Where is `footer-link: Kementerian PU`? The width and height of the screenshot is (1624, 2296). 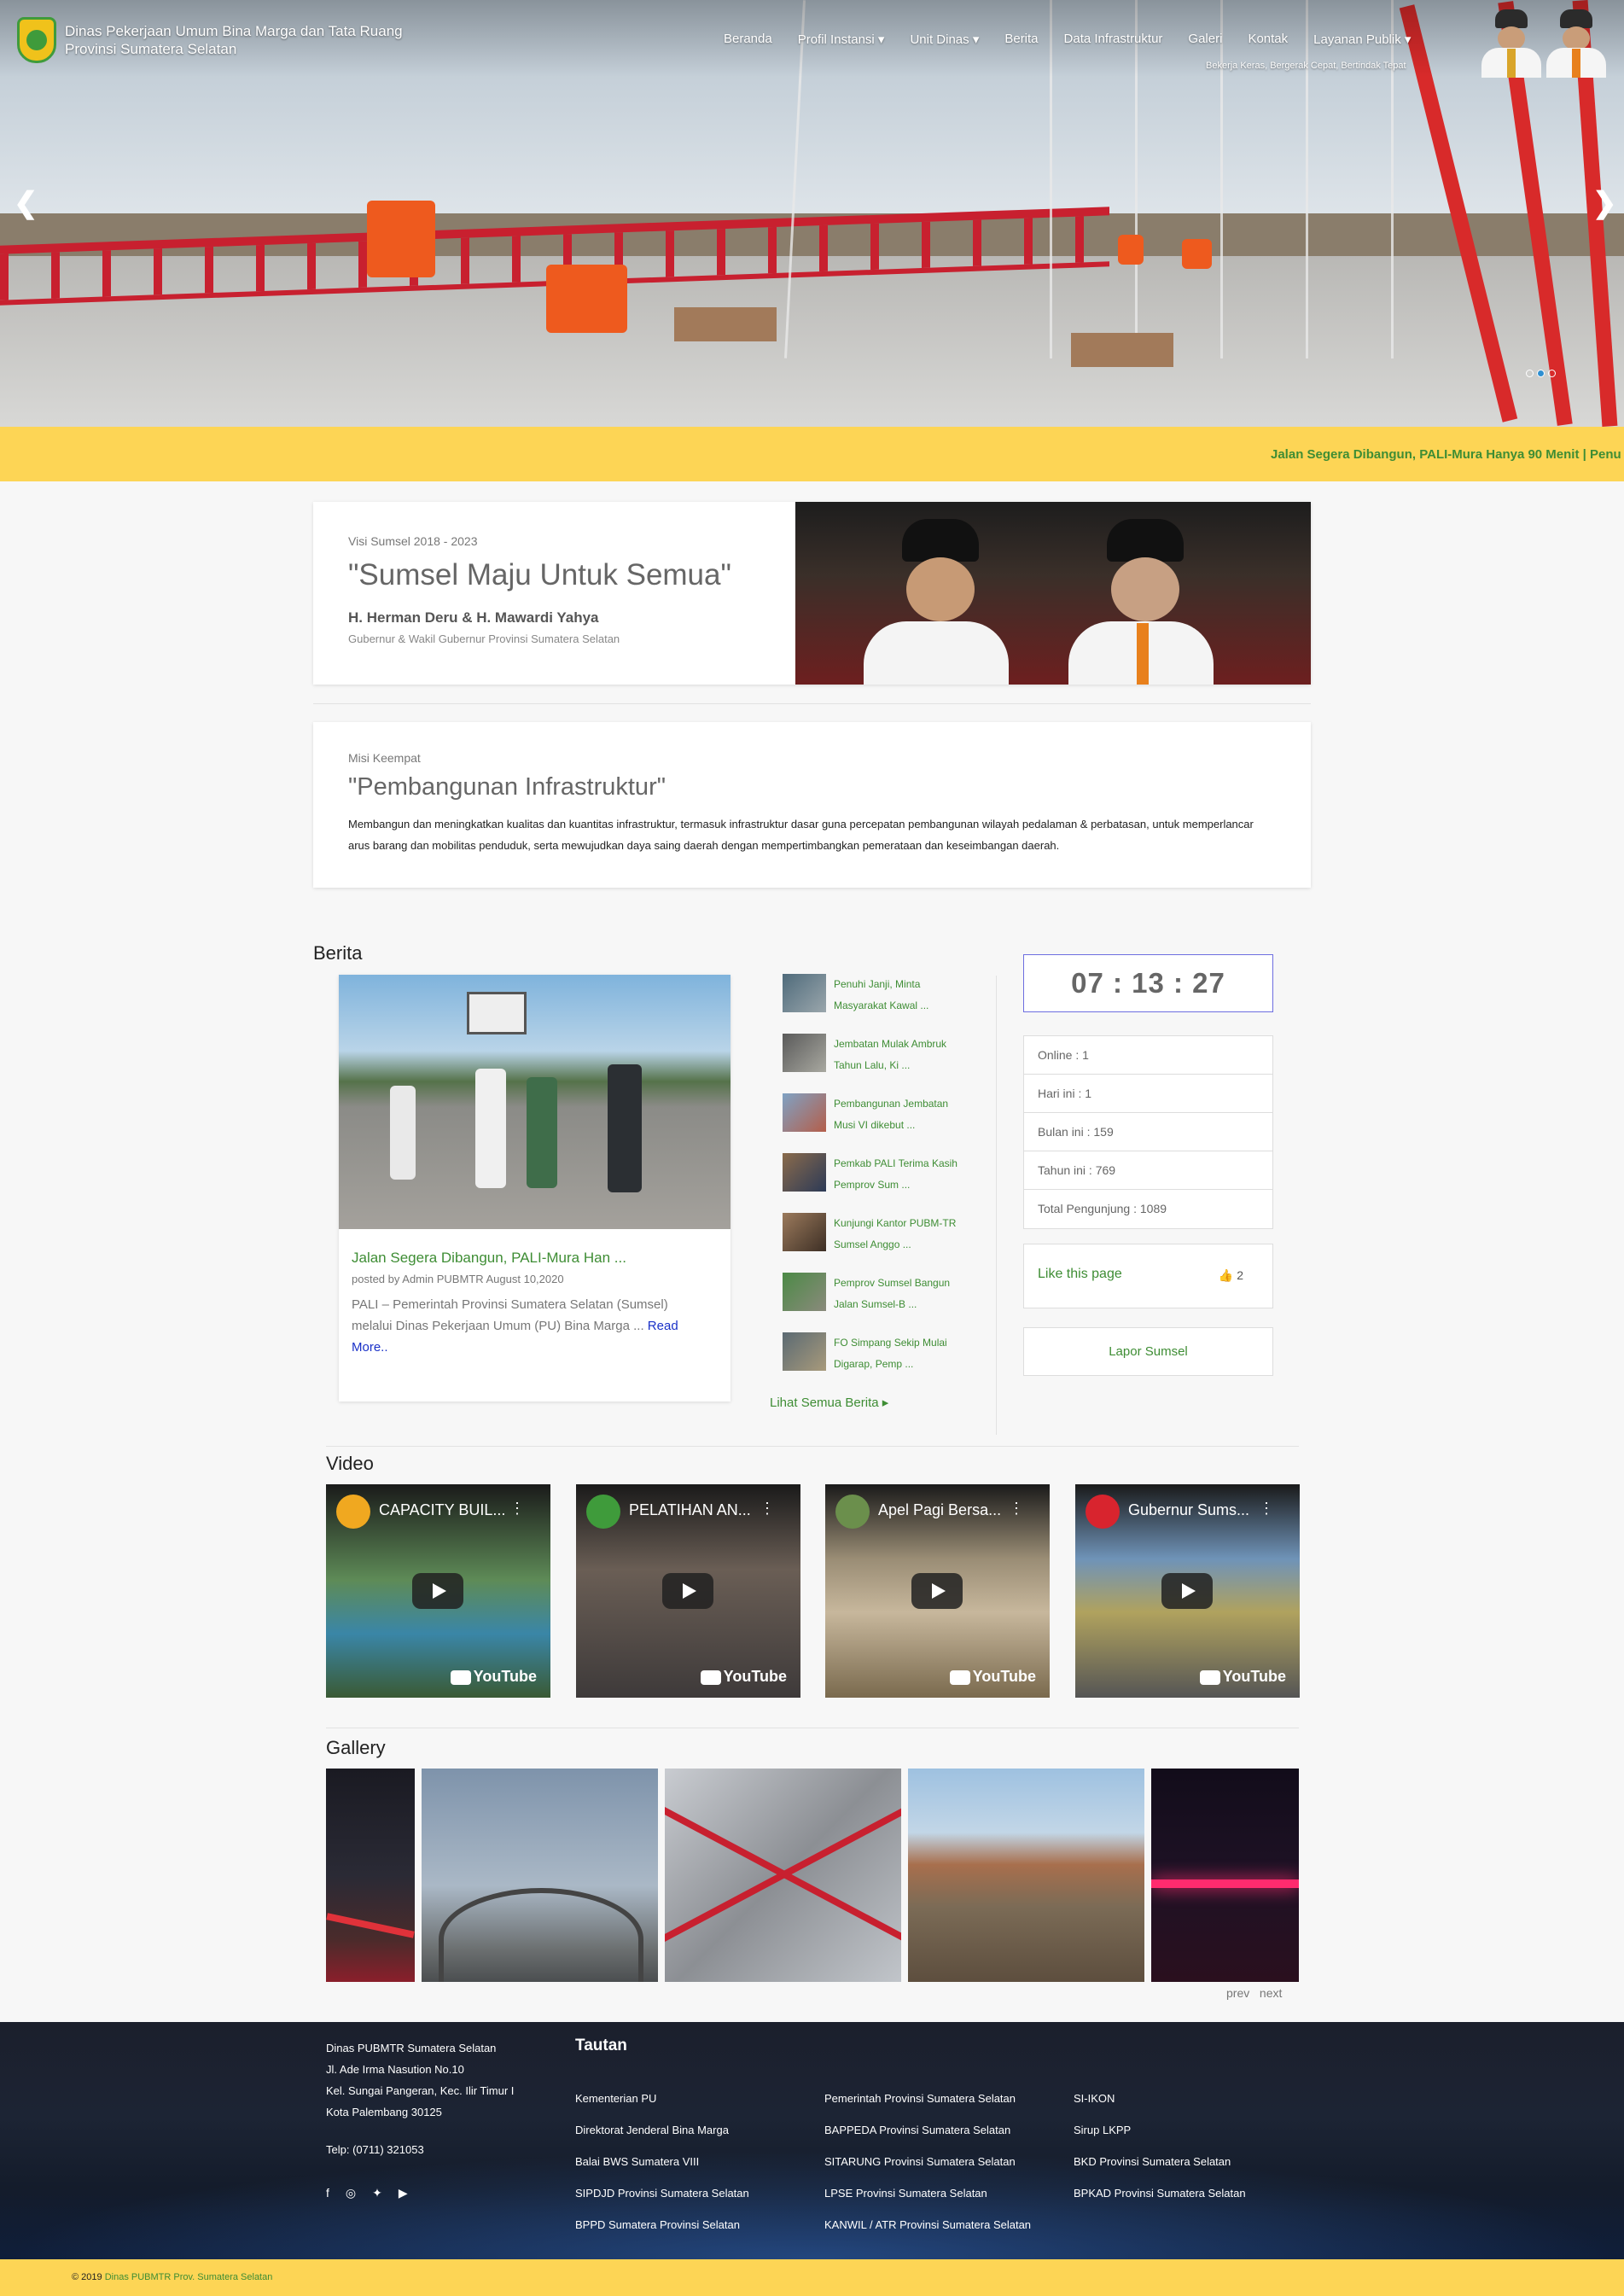 footer-link: Kementerian PU is located at coordinates (662, 2099).